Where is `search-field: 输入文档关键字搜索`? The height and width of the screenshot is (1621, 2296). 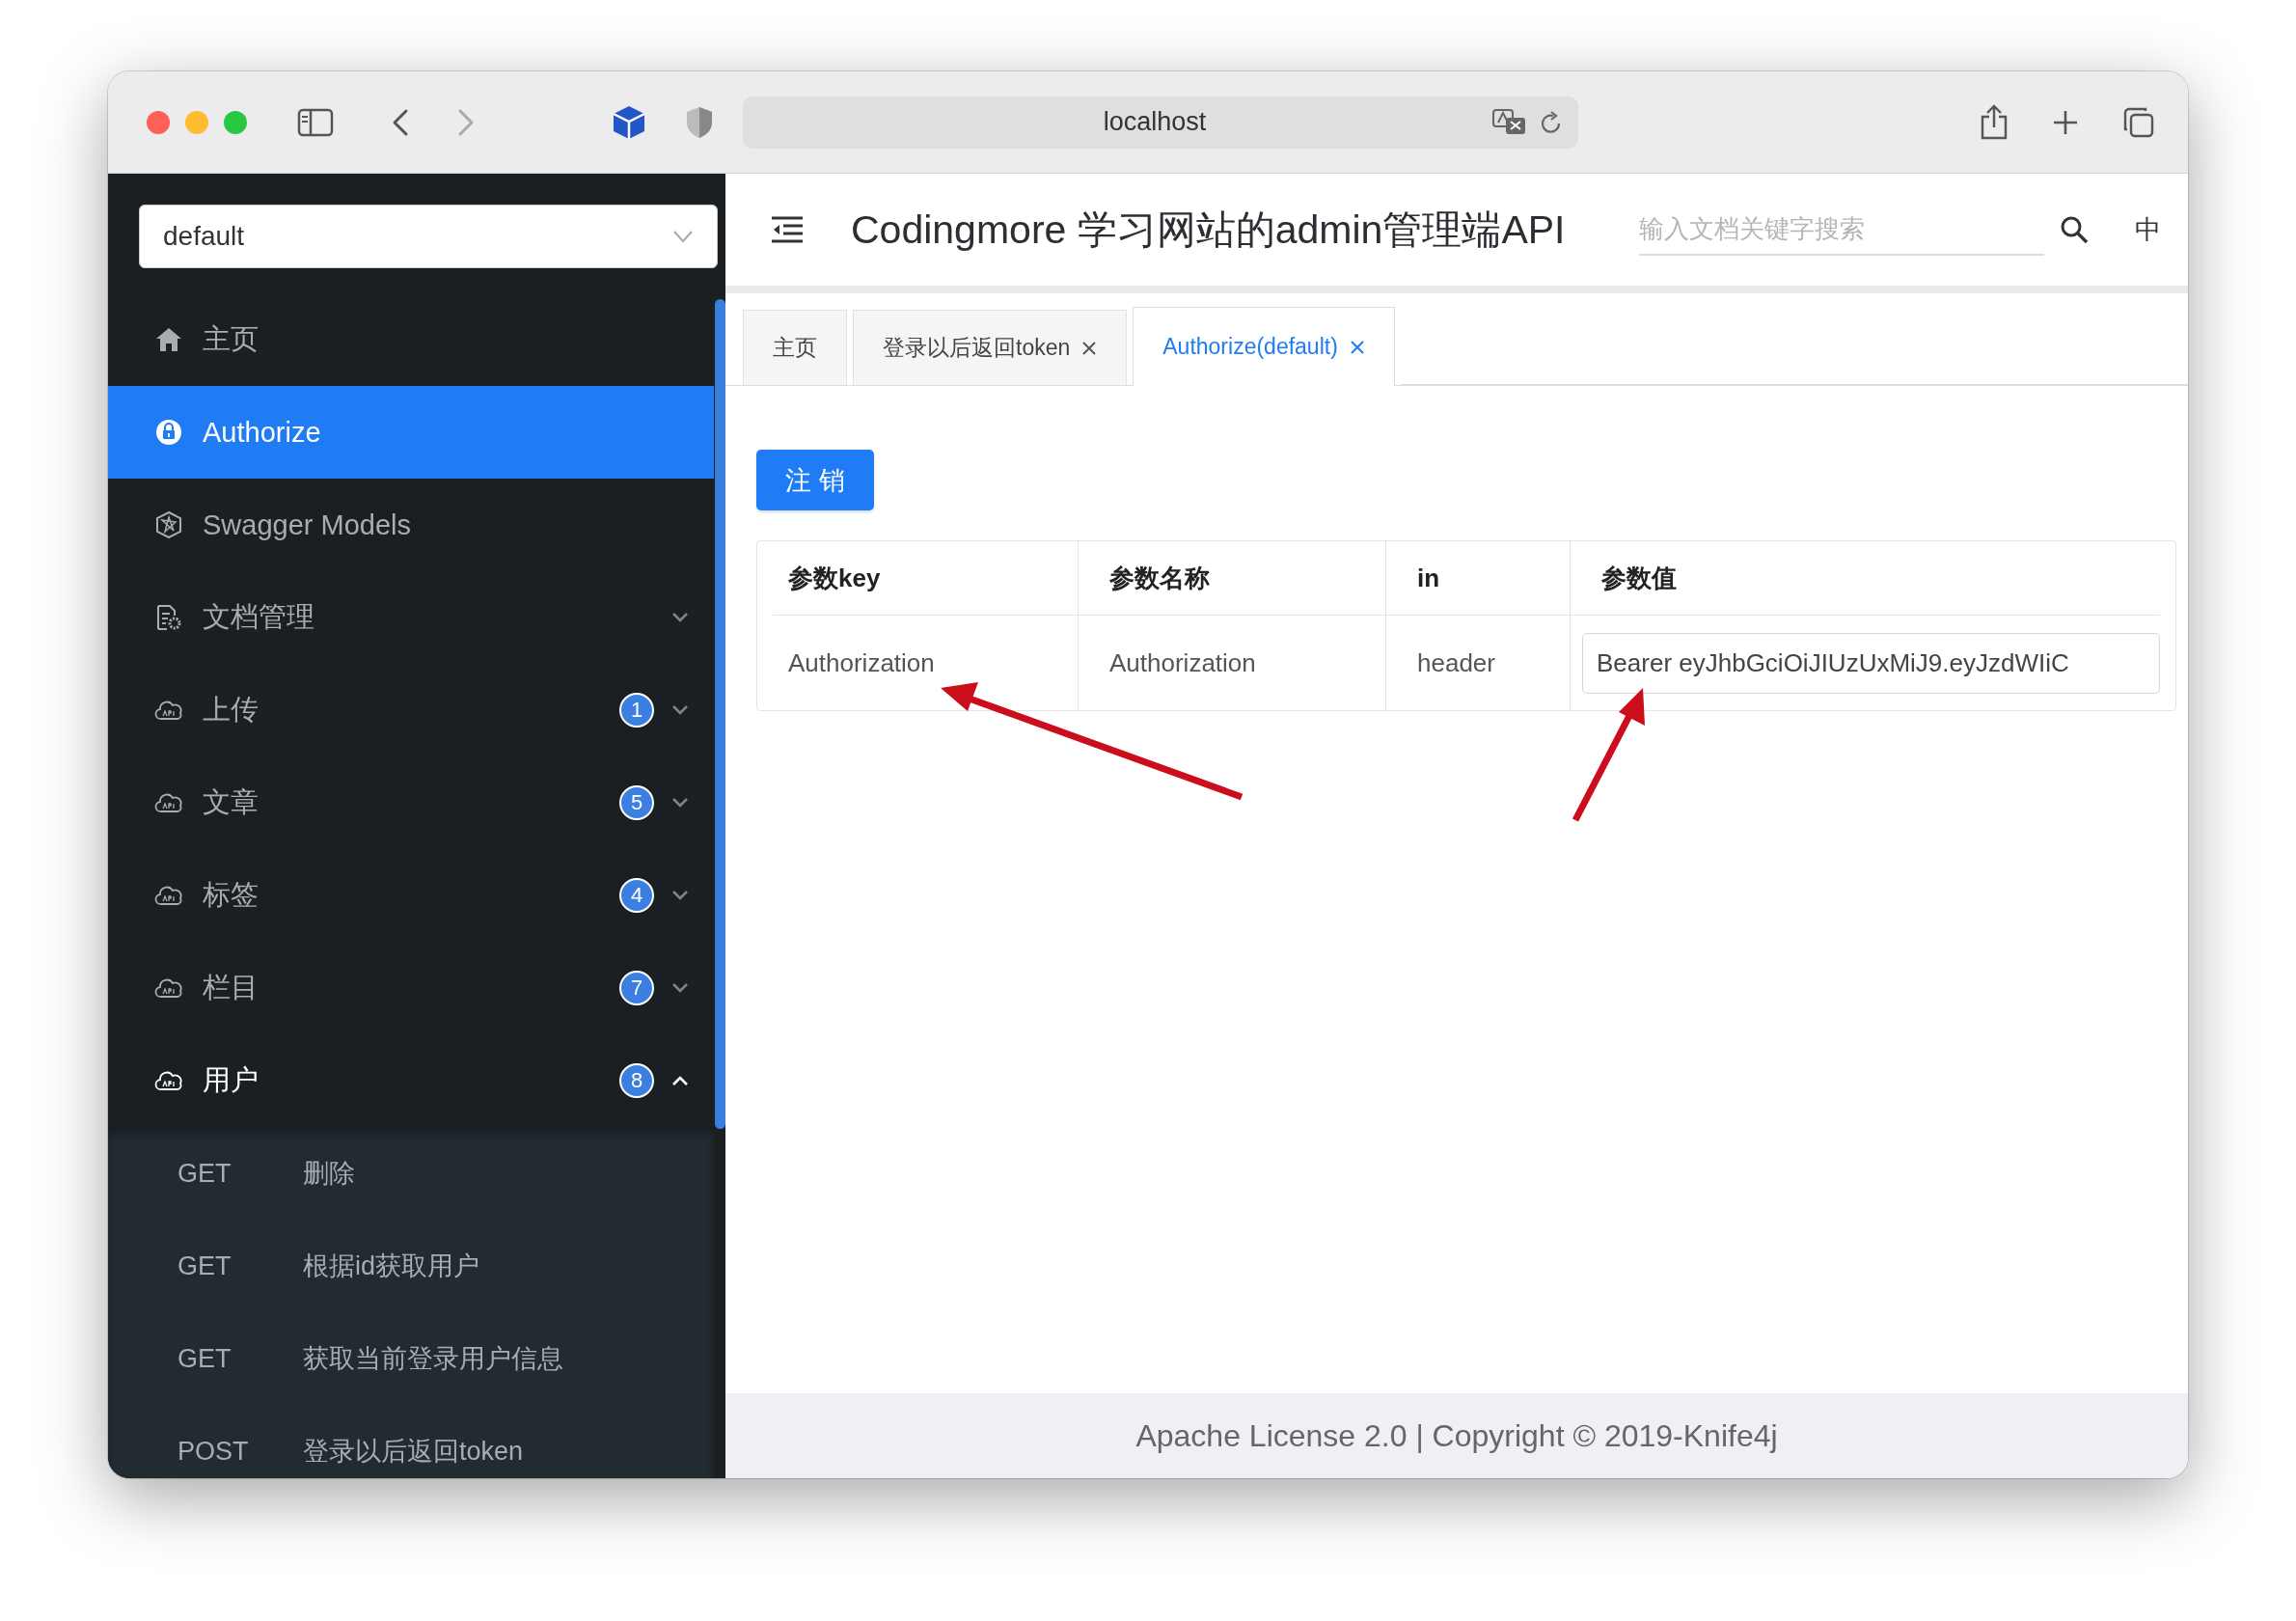
search-field: 输入文档关键字搜索 is located at coordinates (1842, 230).